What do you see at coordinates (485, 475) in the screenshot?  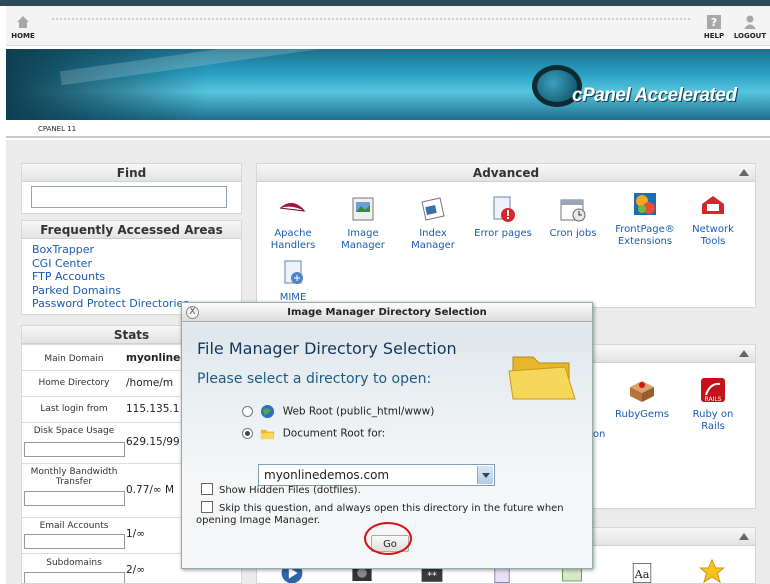 I see `chevron-down-icon` at bounding box center [485, 475].